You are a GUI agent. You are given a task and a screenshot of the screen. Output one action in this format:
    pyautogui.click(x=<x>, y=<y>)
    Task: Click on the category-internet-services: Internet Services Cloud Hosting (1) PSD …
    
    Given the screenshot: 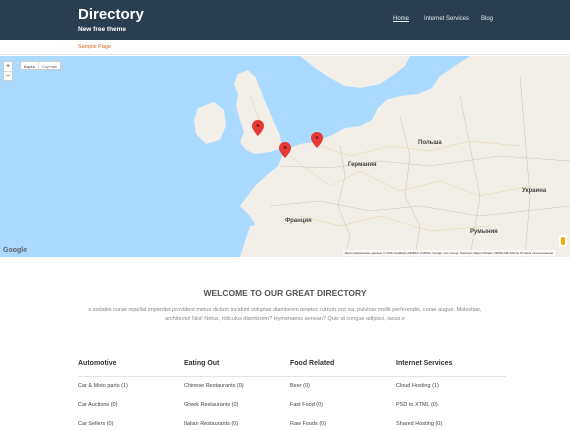 What is the action you would take?
    pyautogui.click(x=451, y=395)
    